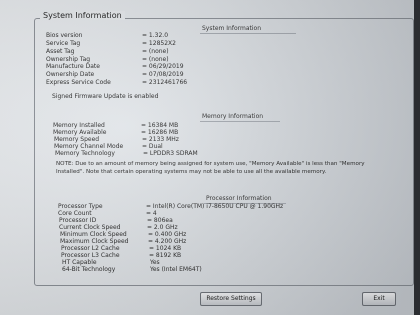  I want to click on row-label: Processor Type, so click(80, 206).